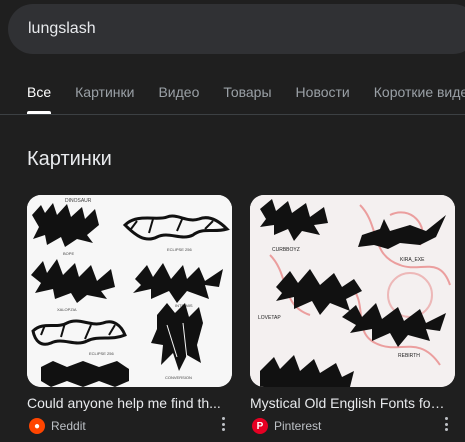 The width and height of the screenshot is (465, 442). Describe the element at coordinates (232, 114) in the screenshot. I see `tabs-divider` at that location.